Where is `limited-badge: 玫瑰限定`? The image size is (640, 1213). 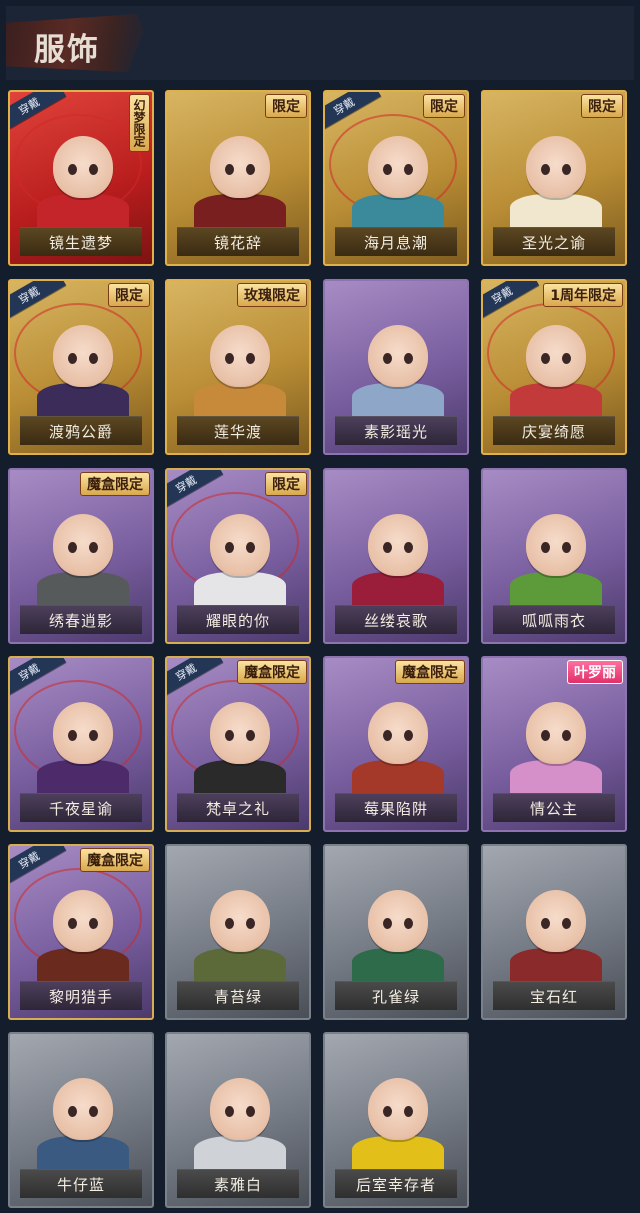 limited-badge: 玫瑰限定 is located at coordinates (272, 295).